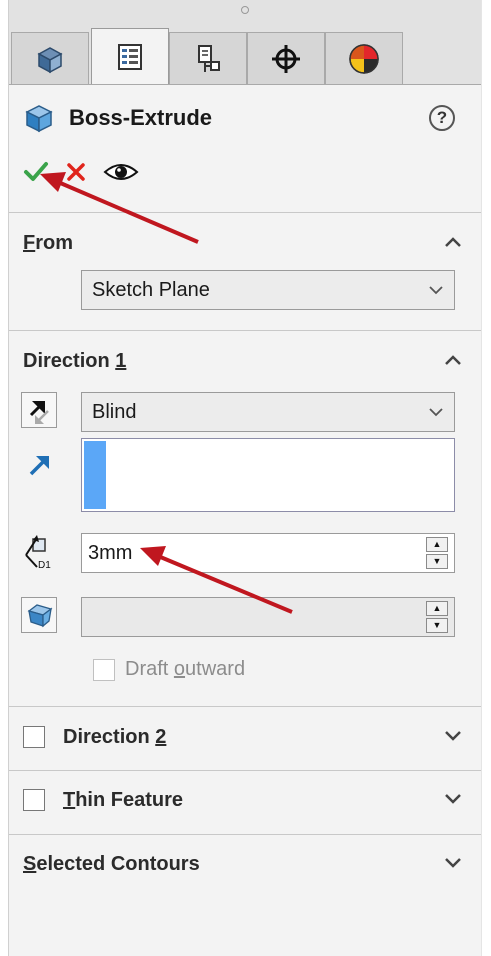  Describe the element at coordinates (123, 800) in the screenshot. I see `section-thin-feature-title: Thin Feature` at that location.